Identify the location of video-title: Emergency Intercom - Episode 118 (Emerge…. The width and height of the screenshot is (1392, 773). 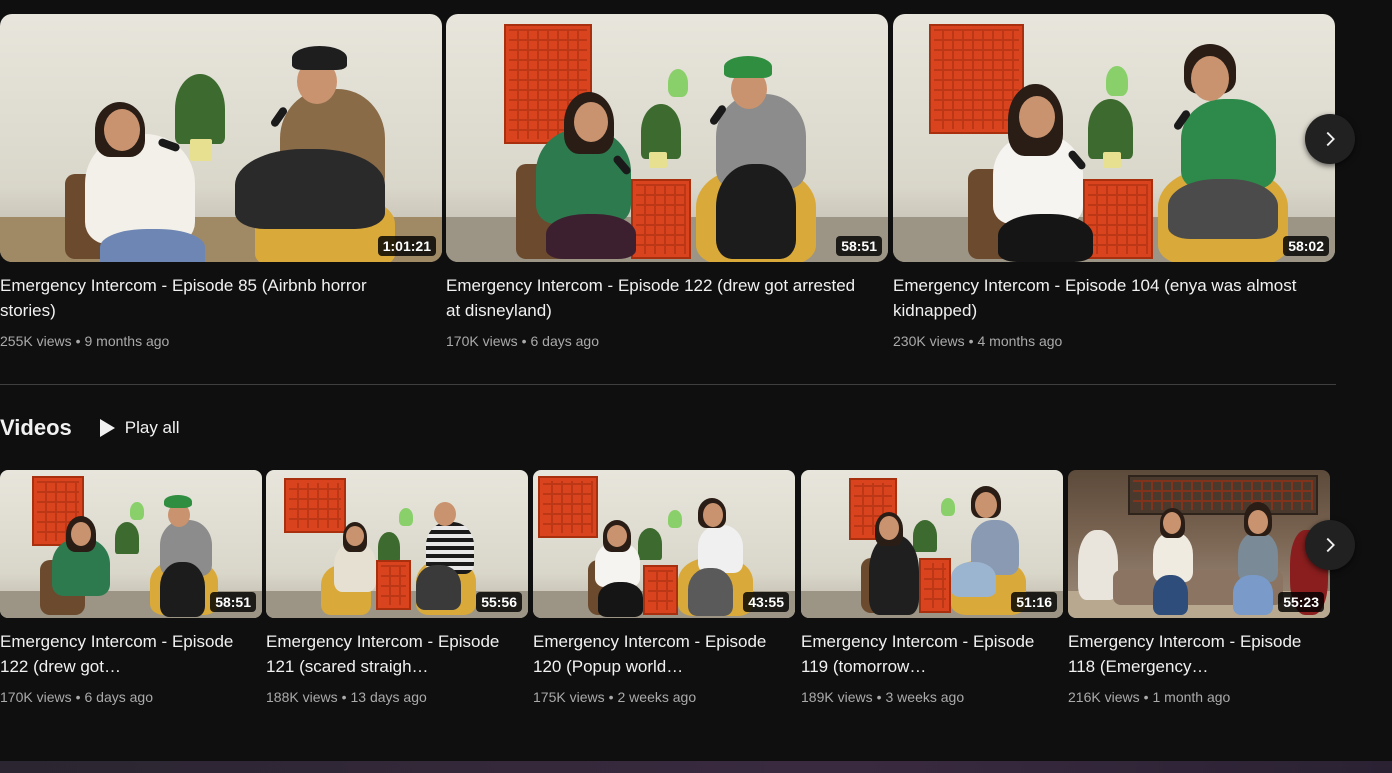
(1190, 654).